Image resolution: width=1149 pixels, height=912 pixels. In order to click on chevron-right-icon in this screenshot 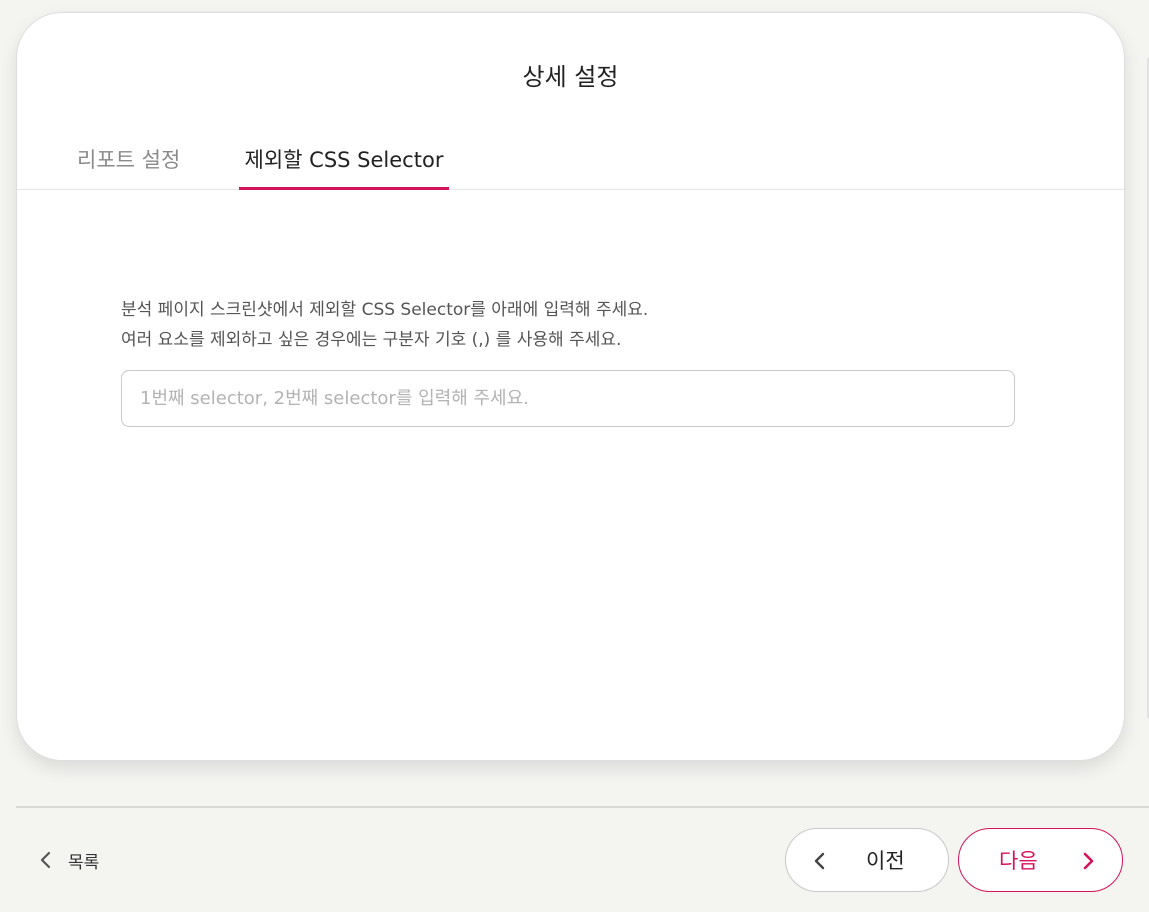, I will do `click(1088, 861)`.